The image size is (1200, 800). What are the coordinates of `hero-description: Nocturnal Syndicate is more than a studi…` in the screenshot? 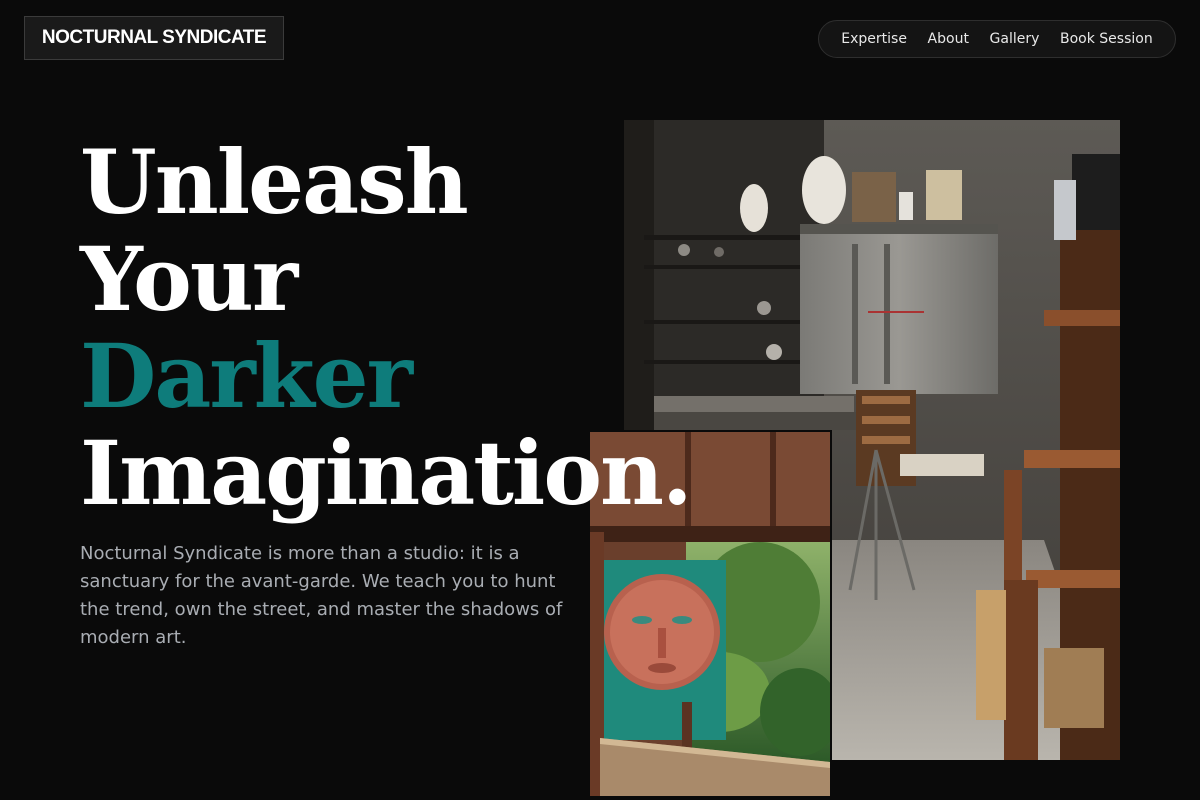 It's located at (321, 595).